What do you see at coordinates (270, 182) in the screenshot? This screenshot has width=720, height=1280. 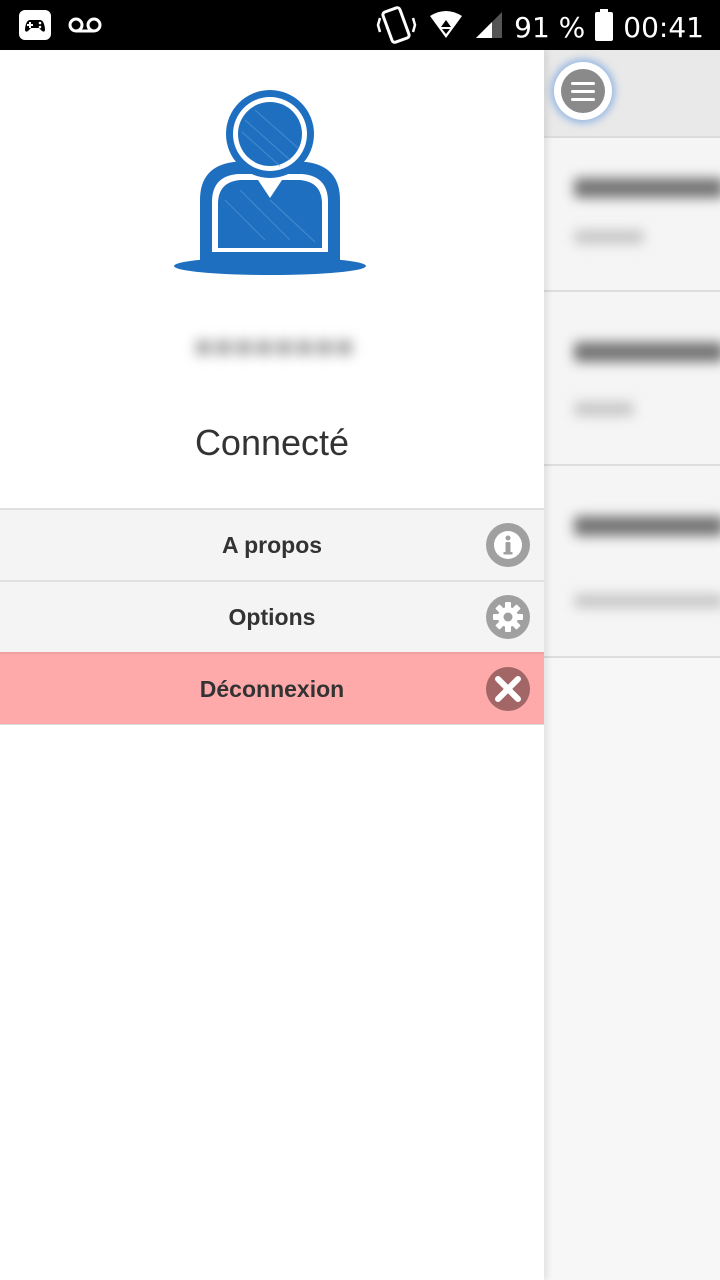 I see `user-avatar-icon` at bounding box center [270, 182].